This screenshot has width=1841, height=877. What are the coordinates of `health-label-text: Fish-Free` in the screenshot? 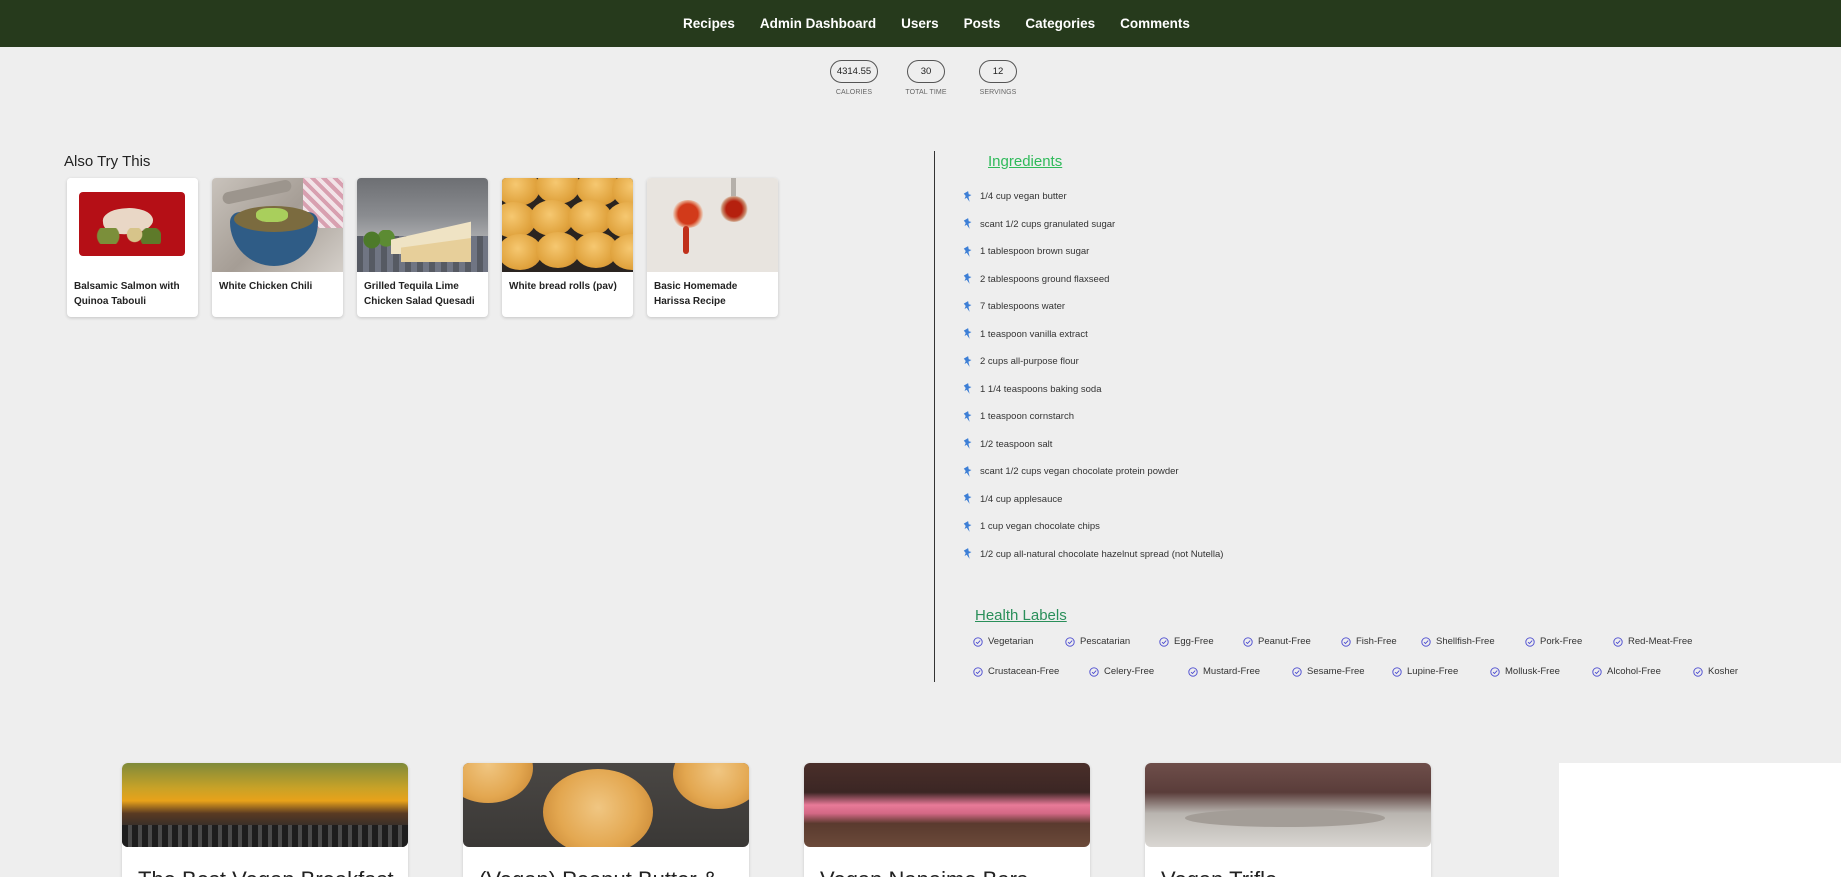 It's located at (1376, 641).